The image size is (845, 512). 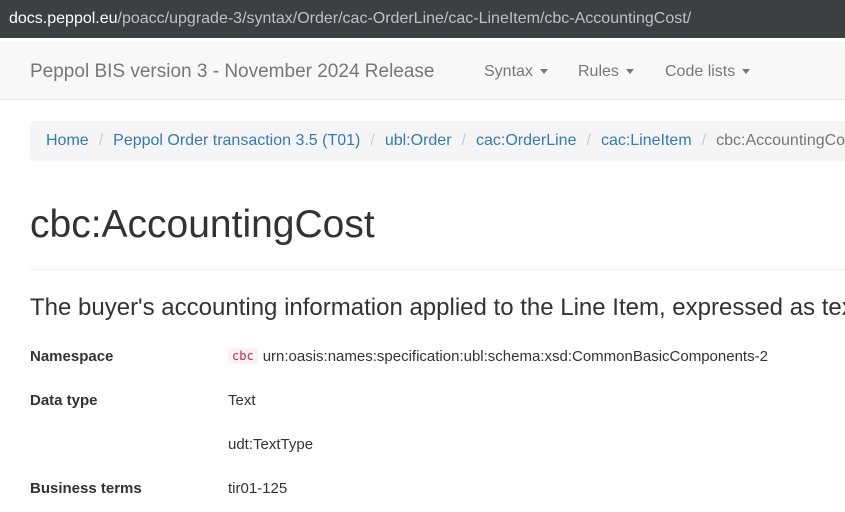 I want to click on data-type-value: Text, so click(x=242, y=400).